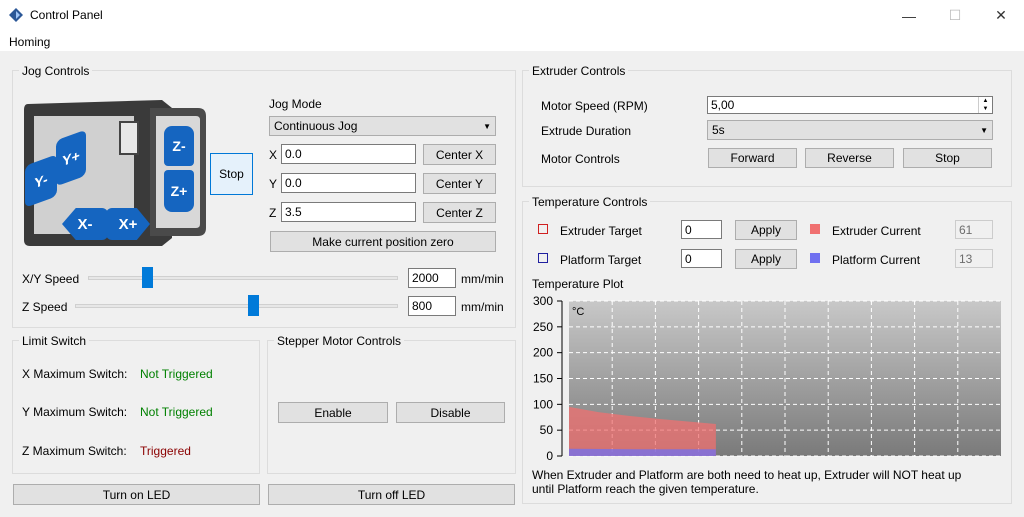 The image size is (1024, 517). Describe the element at coordinates (594, 106) in the screenshot. I see `motor-speed-label: Motor Speed (RPM)` at that location.